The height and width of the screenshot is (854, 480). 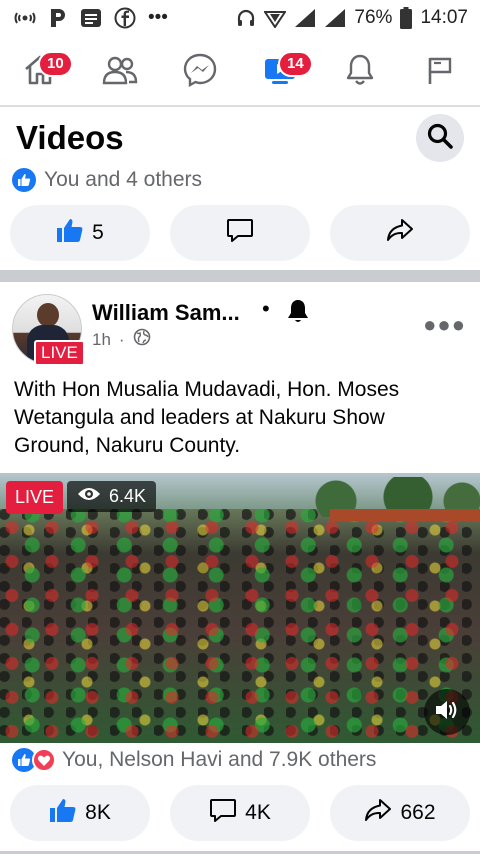 I want to click on viewer-count-badge: 6.4K, so click(x=112, y=496).